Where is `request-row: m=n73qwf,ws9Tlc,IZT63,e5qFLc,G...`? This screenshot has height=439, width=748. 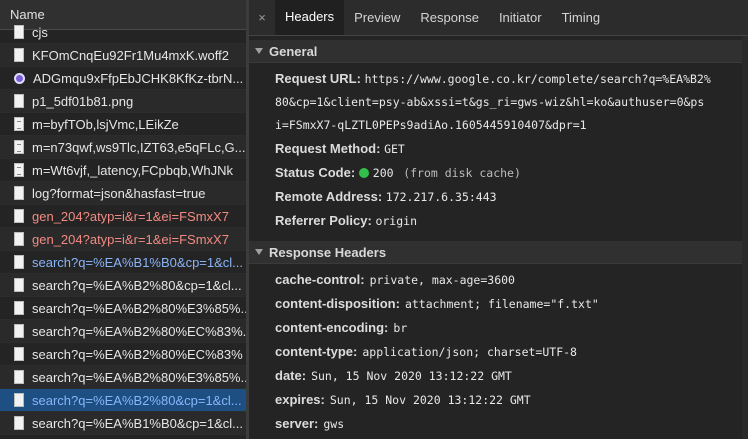 request-row: m=n73qwf,ws9Tlc,IZT63,e5qFLc,G... is located at coordinates (123, 147).